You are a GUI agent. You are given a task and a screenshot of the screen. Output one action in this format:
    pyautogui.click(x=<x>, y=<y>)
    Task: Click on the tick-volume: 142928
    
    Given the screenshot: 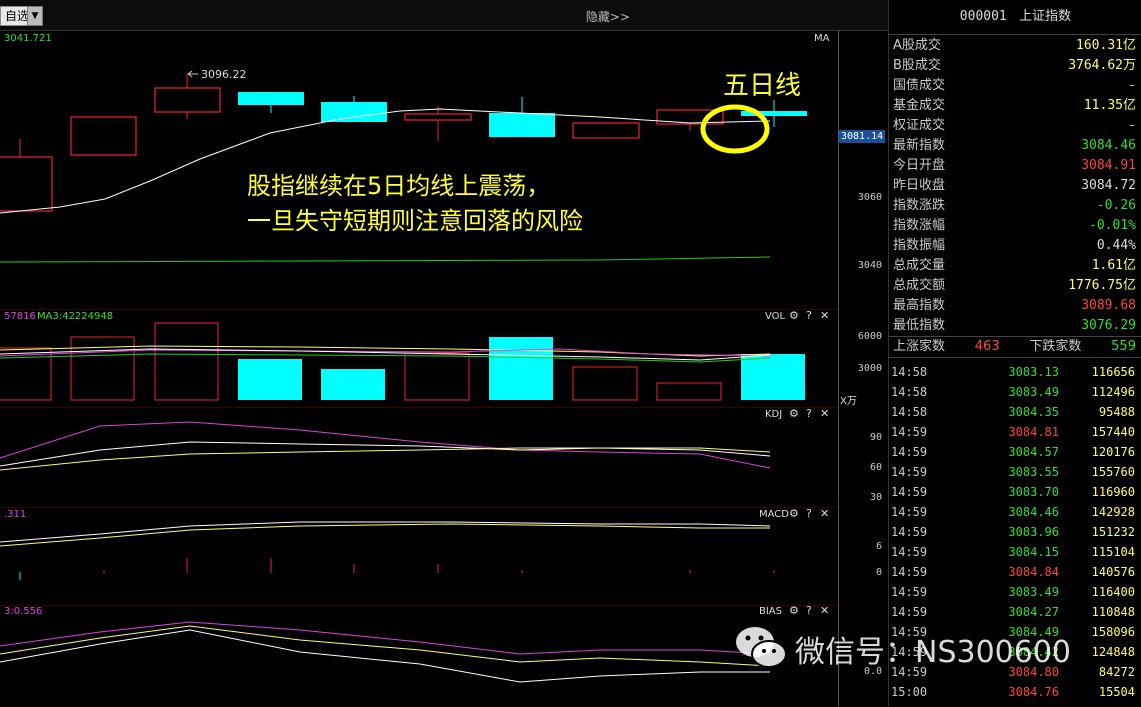 What is the action you would take?
    pyautogui.click(x=1113, y=512)
    